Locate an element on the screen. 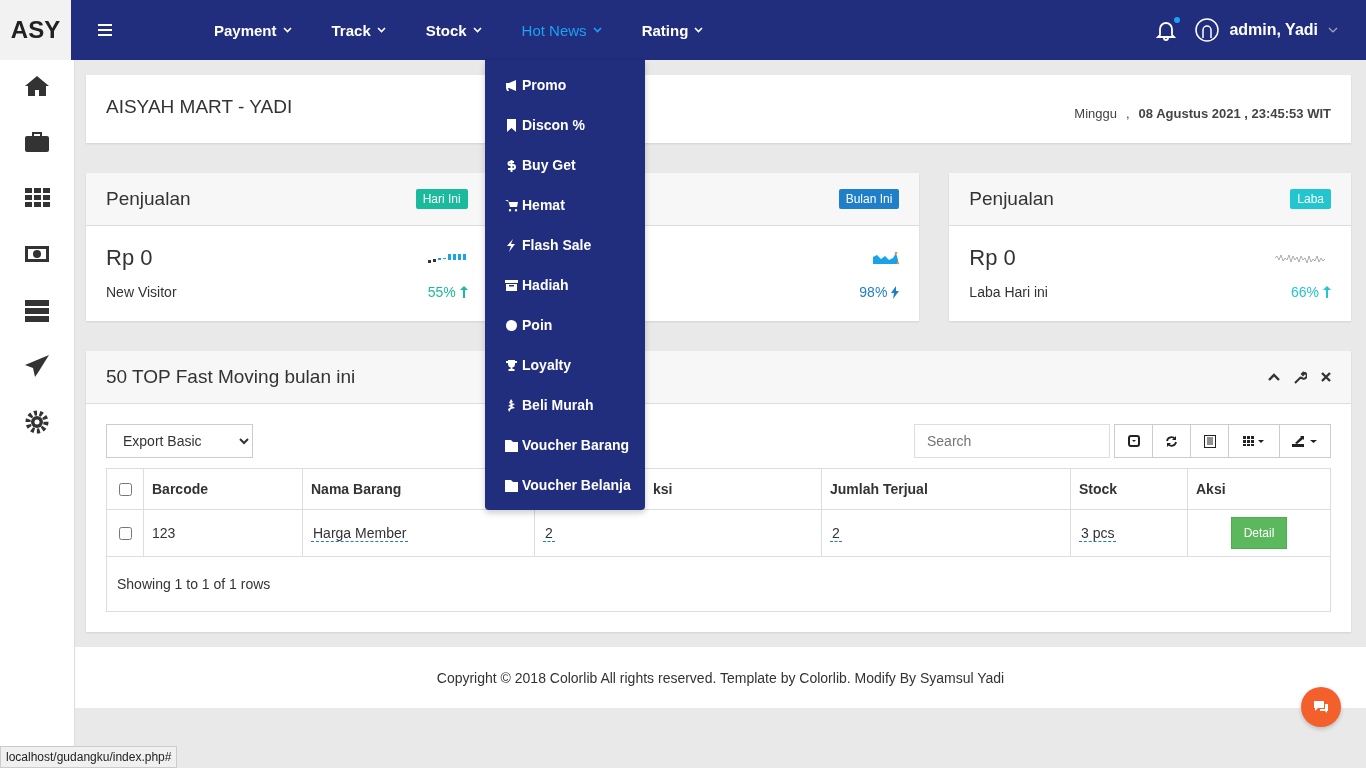 This screenshot has height=768, width=1366. bolt-icon is located at coordinates (895, 292).